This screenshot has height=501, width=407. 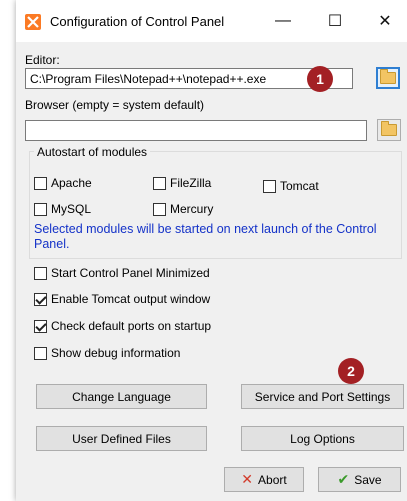 I want to click on tomcat-output-label: Enable Tomcat output window, so click(x=131, y=299).